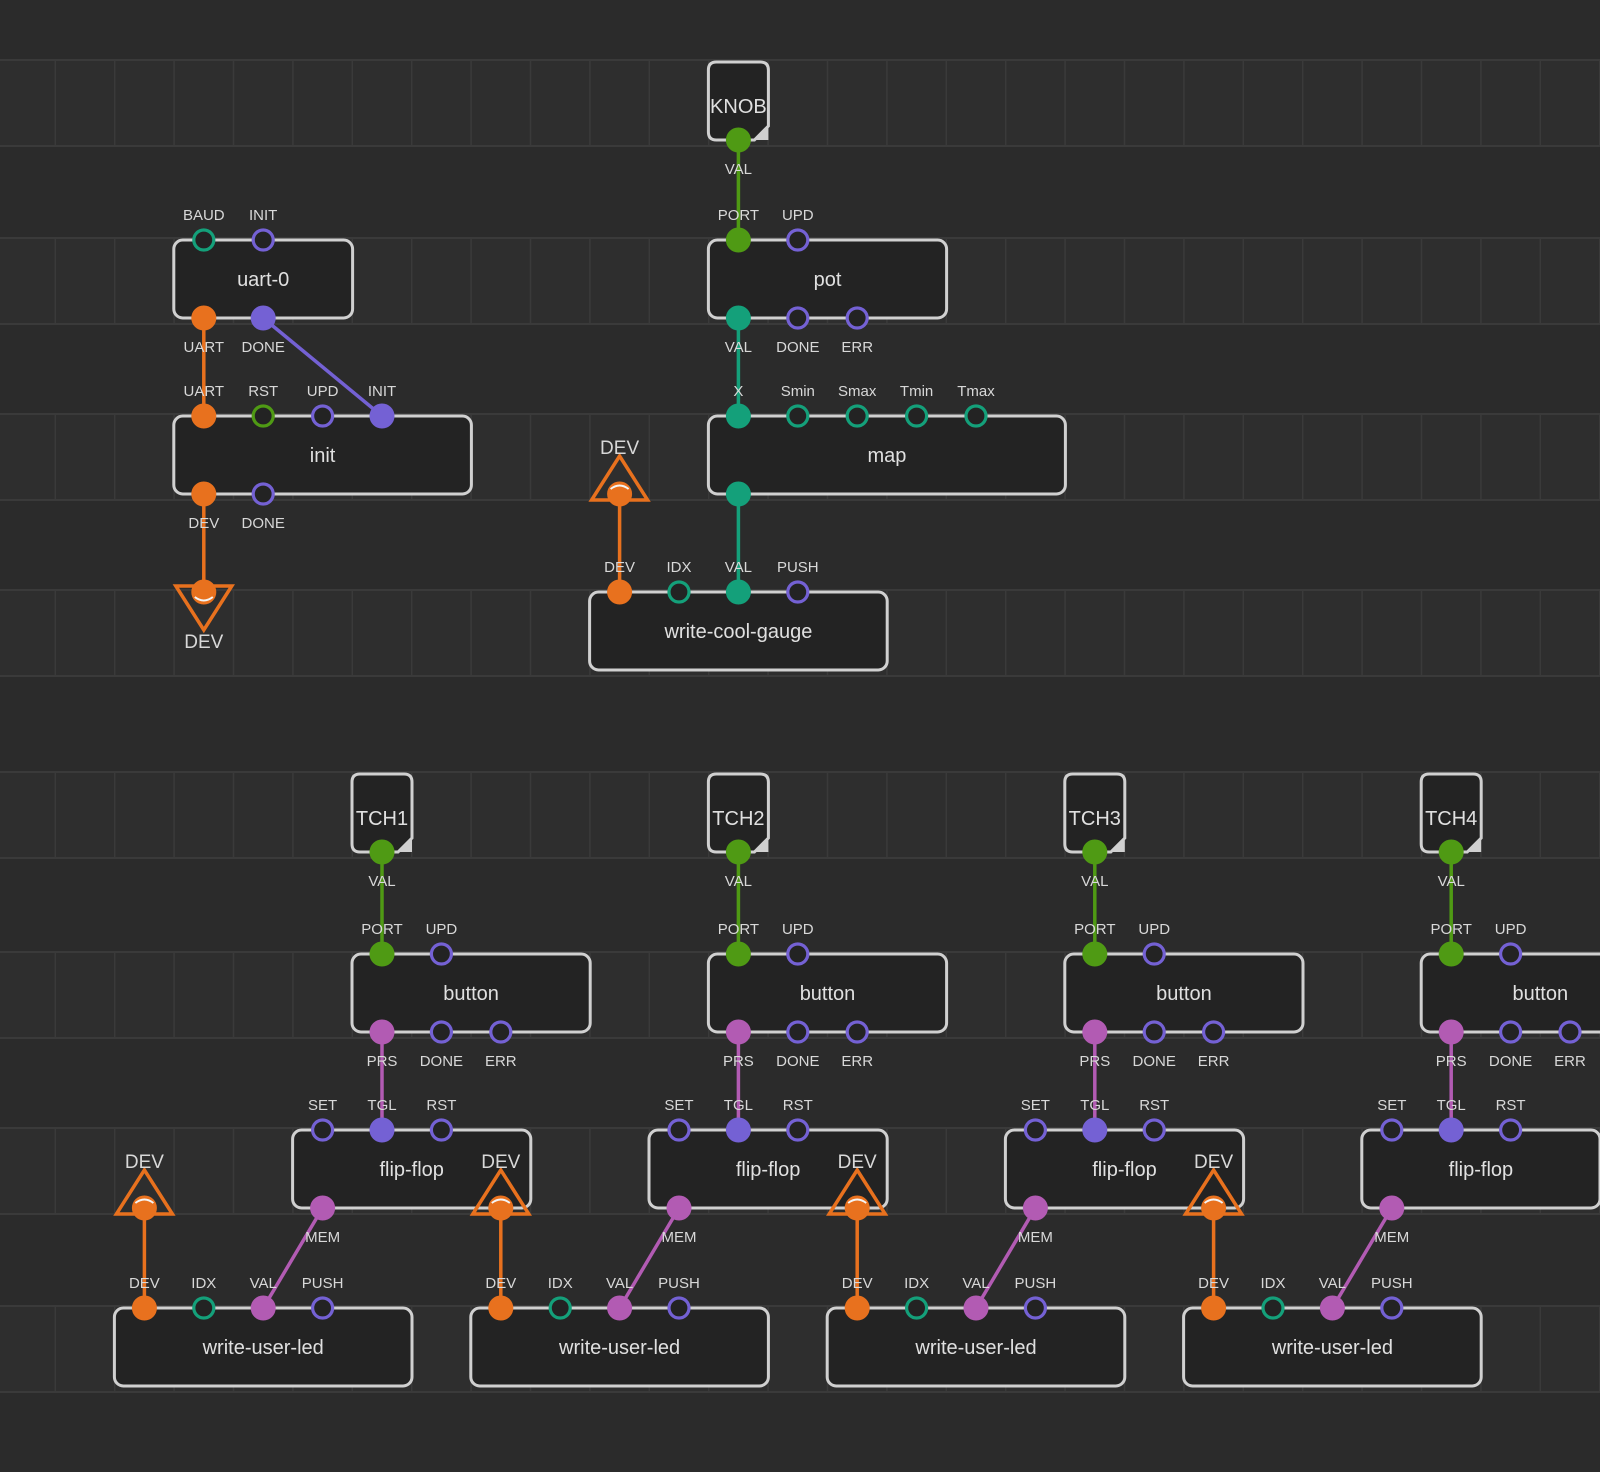 This screenshot has height=1472, width=1600. Describe the element at coordinates (323, 367) in the screenshot. I see `link-pulse` at that location.